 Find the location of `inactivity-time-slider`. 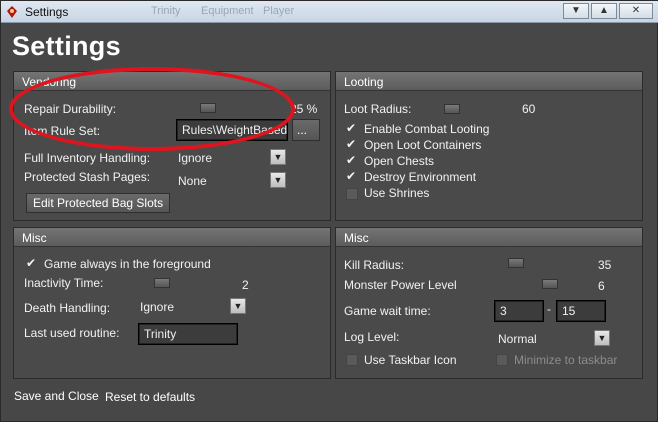

inactivity-time-slider is located at coordinates (162, 283).